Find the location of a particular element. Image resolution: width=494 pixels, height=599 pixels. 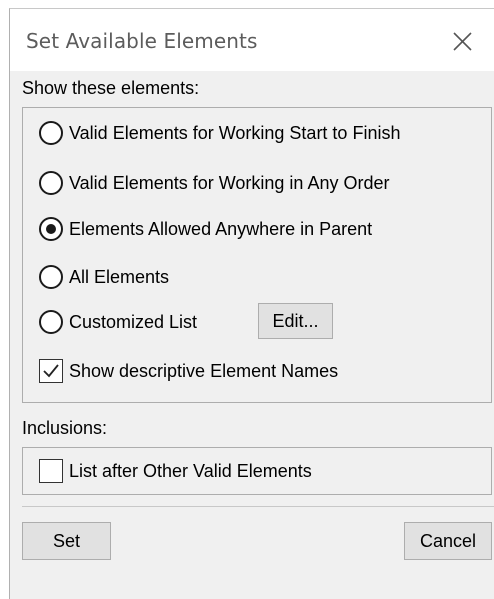

close-button is located at coordinates (462, 41).